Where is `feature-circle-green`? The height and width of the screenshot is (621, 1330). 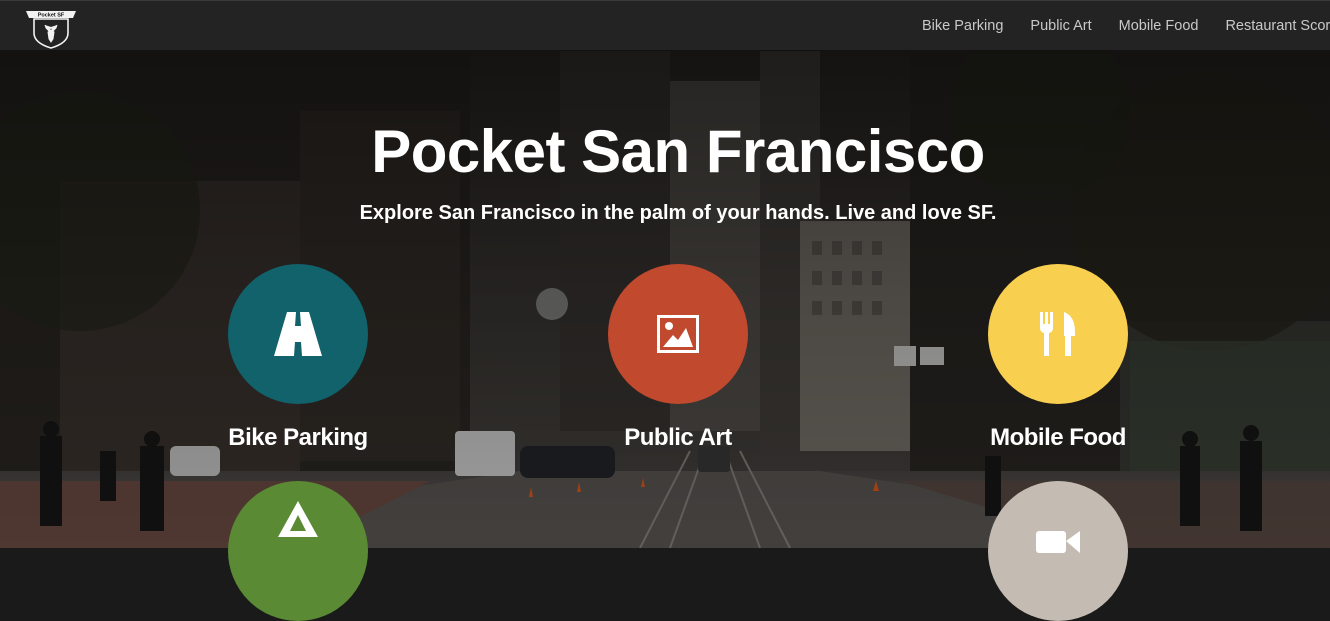 feature-circle-green is located at coordinates (298, 551).